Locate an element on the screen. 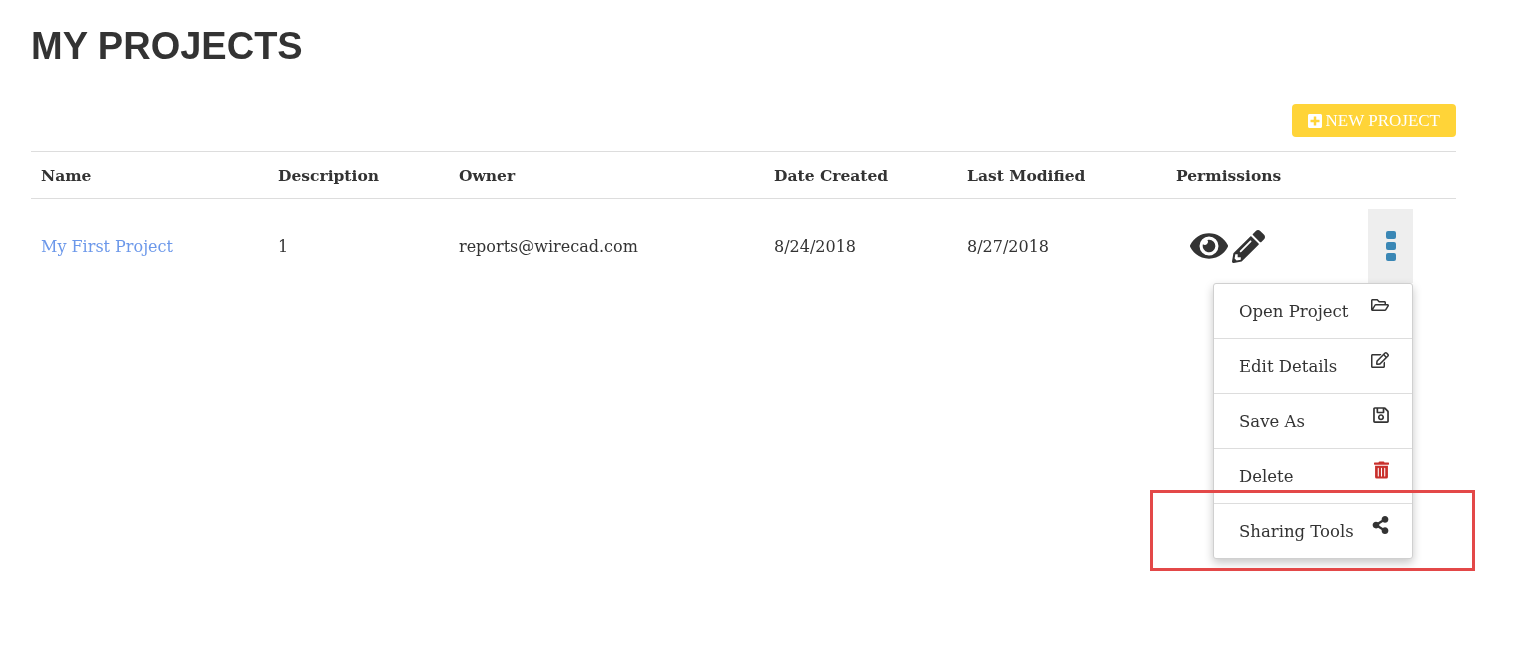 Image resolution: width=1516 pixels, height=667 pixels. page-title: MY PROJECTS is located at coordinates (167, 46).